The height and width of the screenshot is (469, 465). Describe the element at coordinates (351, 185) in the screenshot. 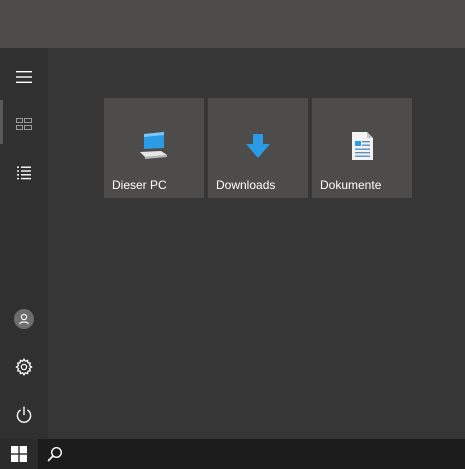

I see `tile-label: Dokumente` at that location.